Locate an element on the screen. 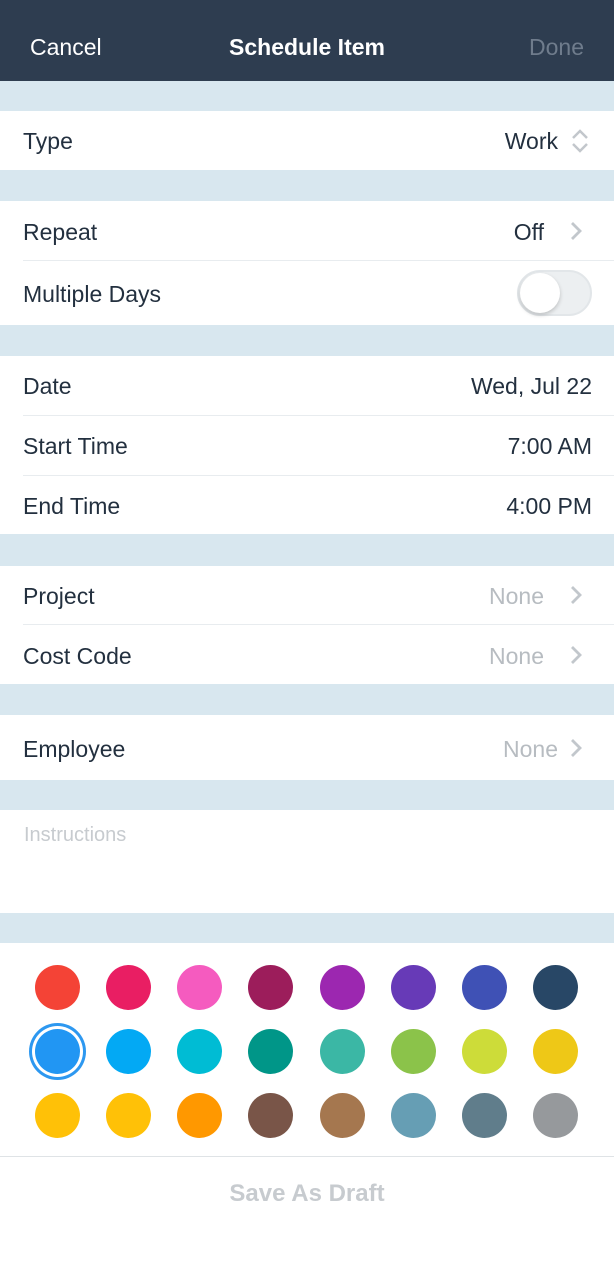  cost-code-value: None is located at coordinates (516, 656).